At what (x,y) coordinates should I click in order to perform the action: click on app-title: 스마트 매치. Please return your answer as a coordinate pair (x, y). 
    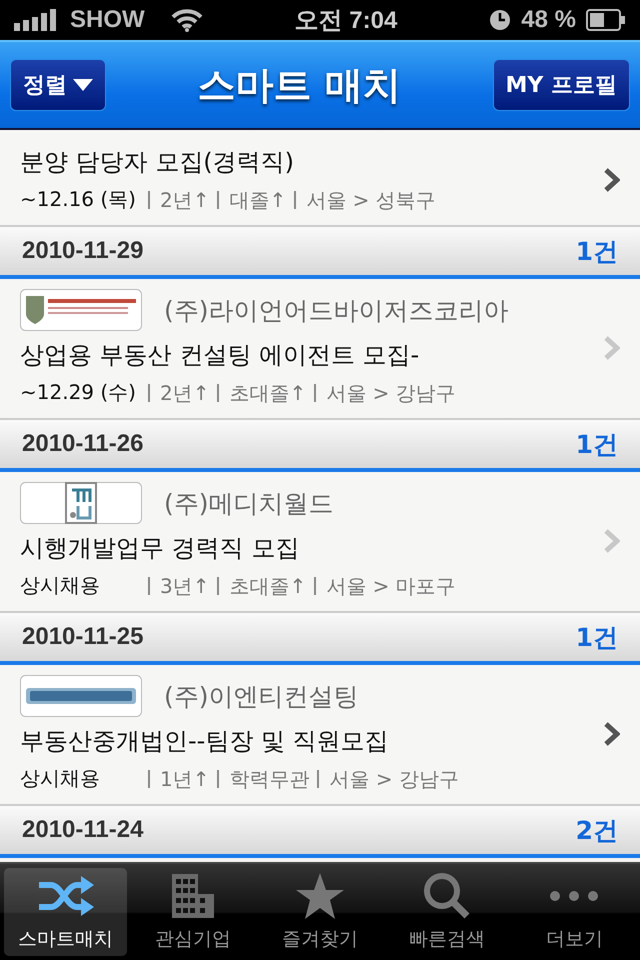
    Looking at the image, I should click on (299, 85).